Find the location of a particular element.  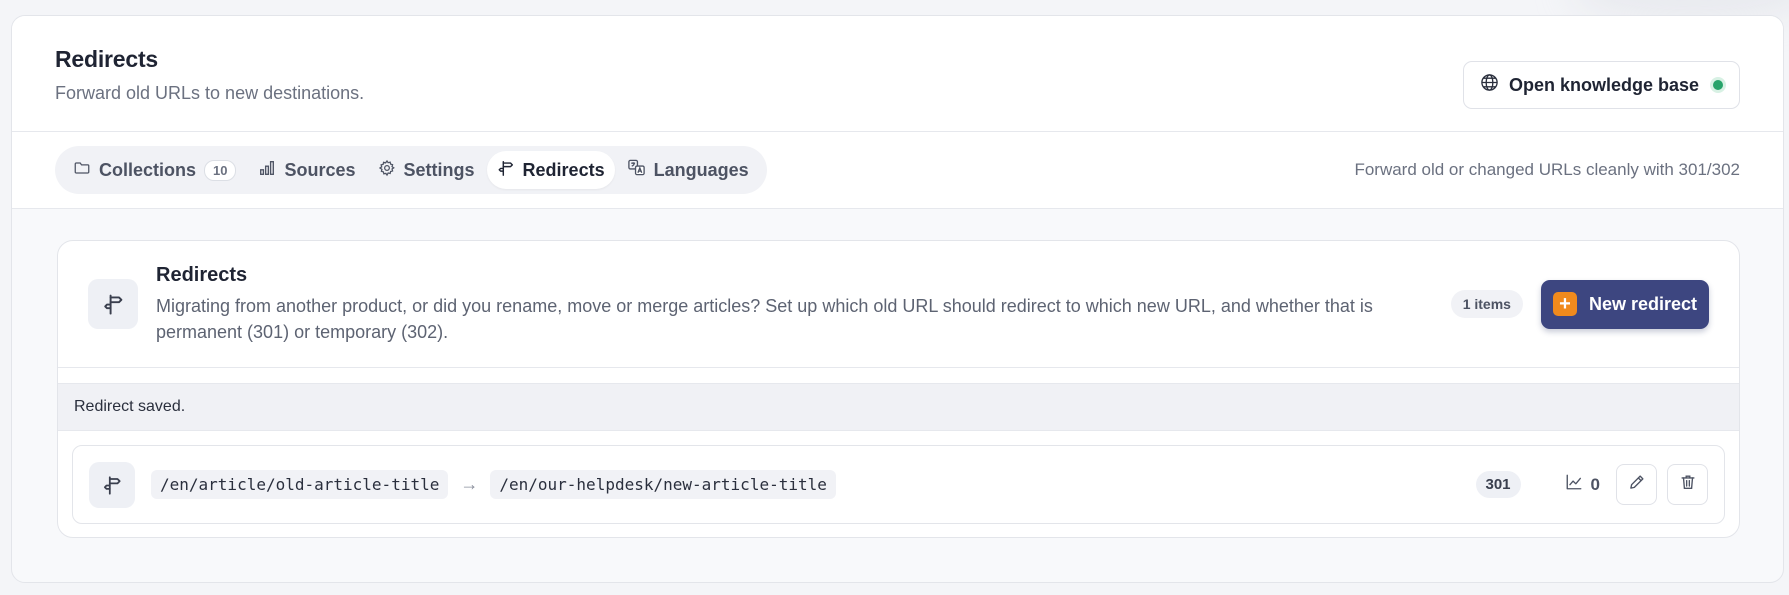

knowledge-base-label: Open knowledge base is located at coordinates (1603, 84).